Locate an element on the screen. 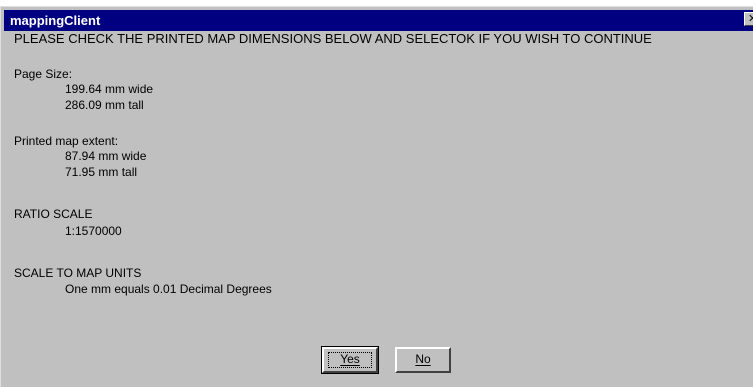 The image size is (753, 387). close-button: ✕ is located at coordinates (748, 19).